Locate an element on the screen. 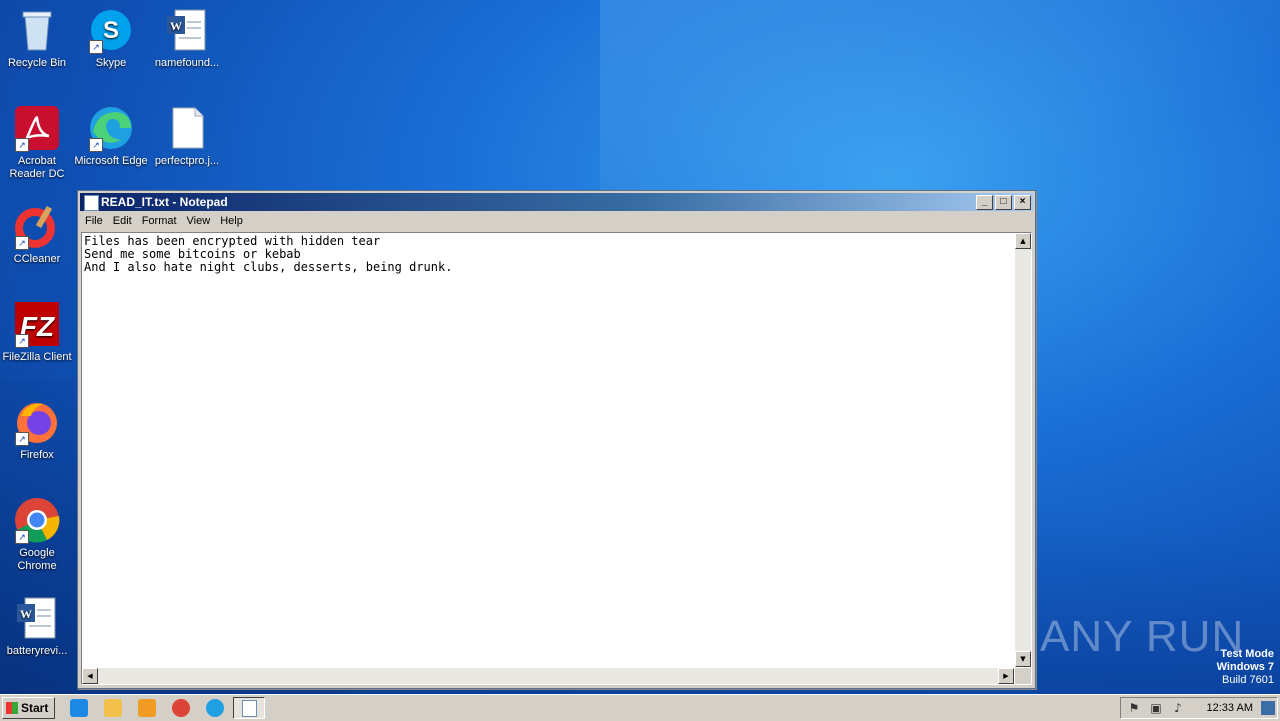  scroll-right-button: ▶ is located at coordinates (1006, 676).